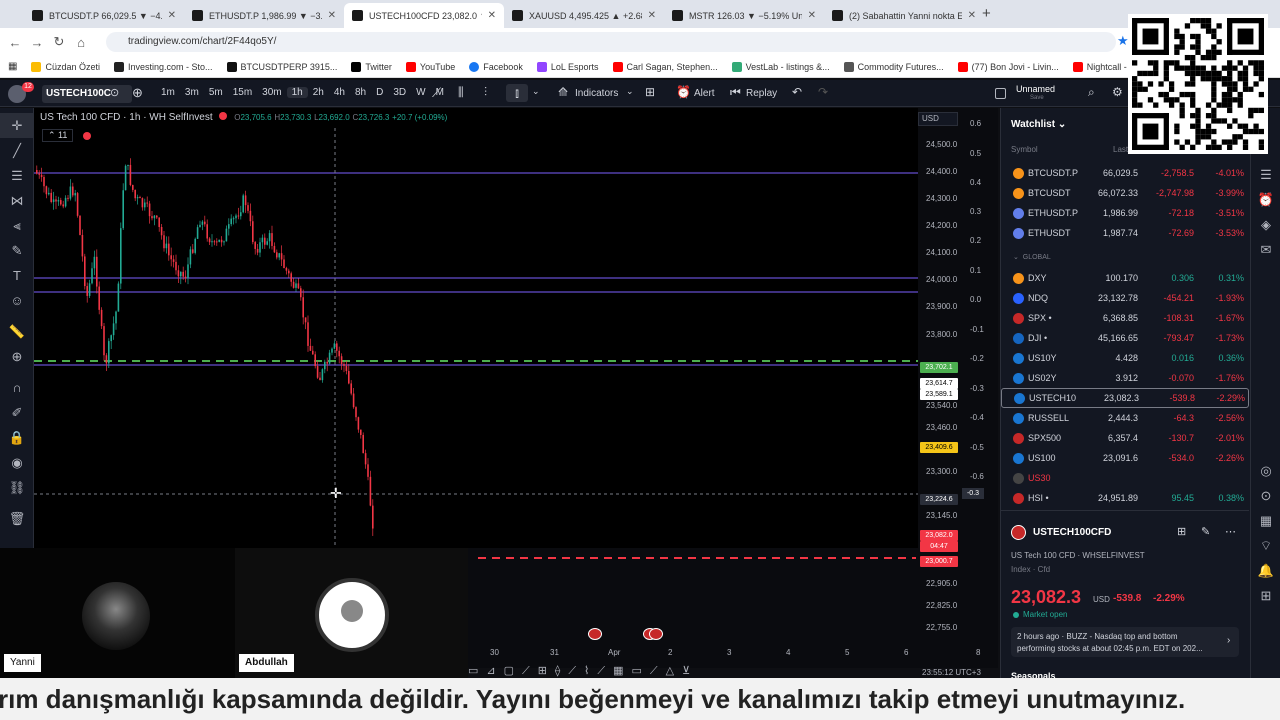 This screenshot has height=720, width=1280. I want to click on browser-tab: MSTR 126.03 ▼ −5.19% Unnam...✕, so click(744, 15).